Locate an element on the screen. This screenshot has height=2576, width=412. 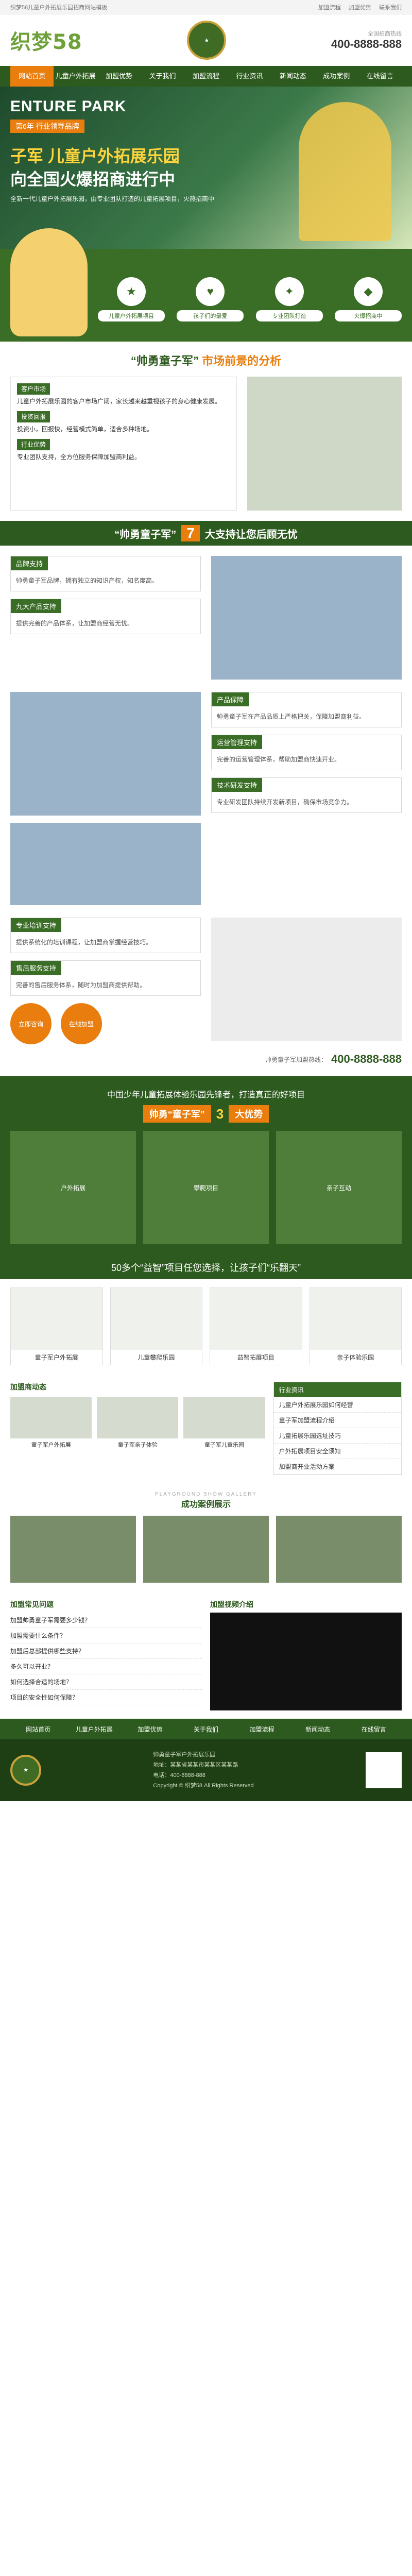
child-photo is located at coordinates (49, 282).